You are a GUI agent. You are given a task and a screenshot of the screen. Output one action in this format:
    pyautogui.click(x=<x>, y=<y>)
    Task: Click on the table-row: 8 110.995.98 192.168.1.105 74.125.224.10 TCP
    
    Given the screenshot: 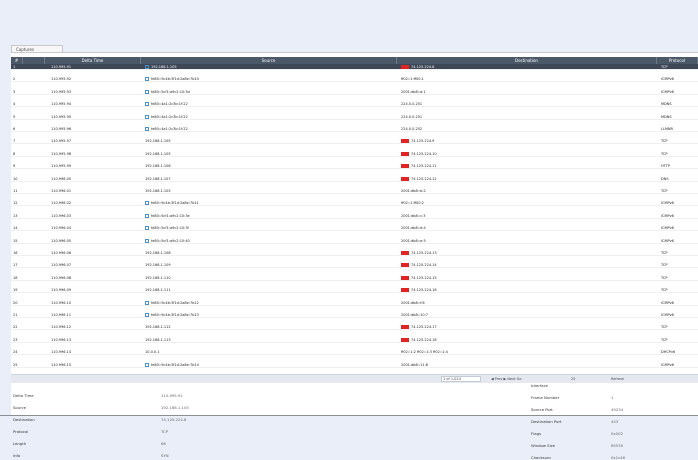 What is the action you would take?
    pyautogui.click(x=354, y=154)
    